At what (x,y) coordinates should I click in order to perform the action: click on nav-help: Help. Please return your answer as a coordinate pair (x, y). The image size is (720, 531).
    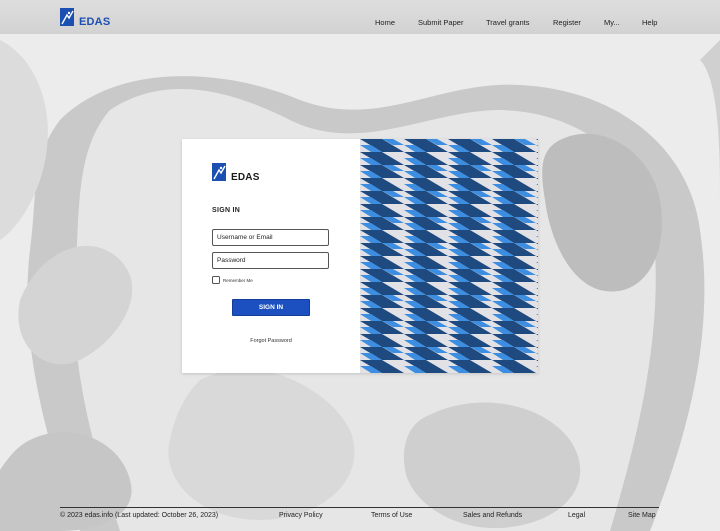
    Looking at the image, I should click on (649, 22).